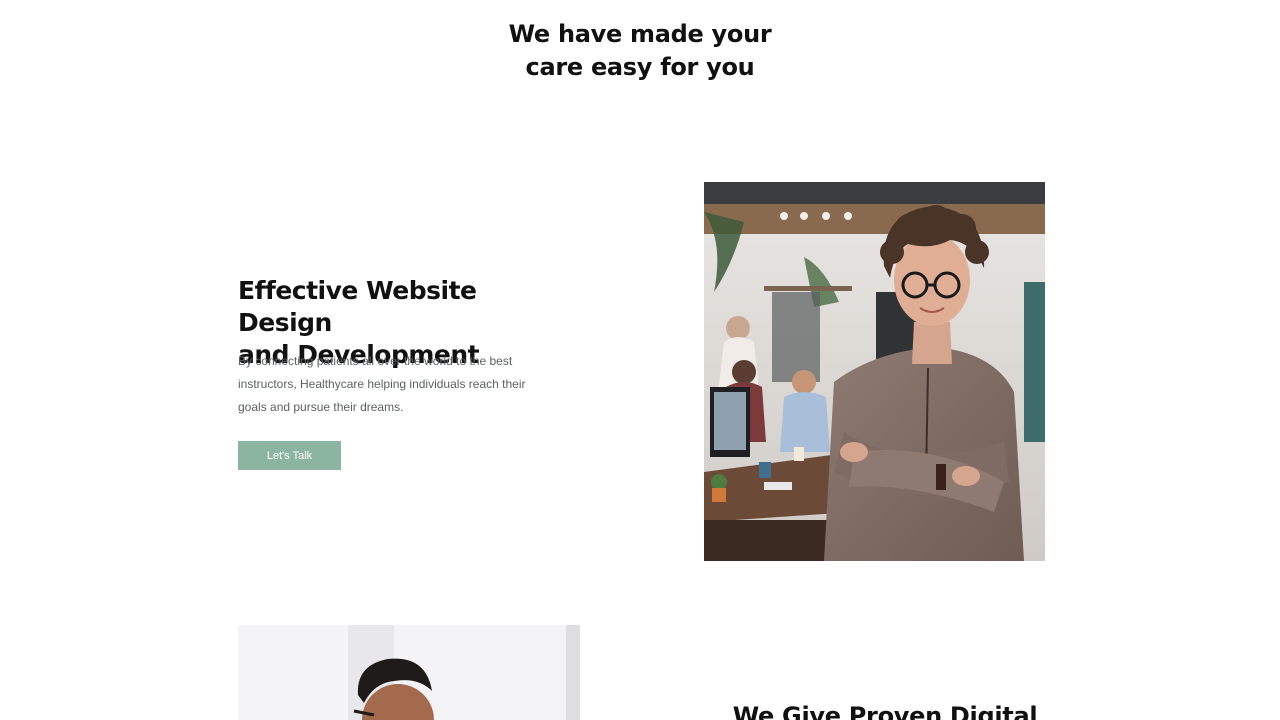  Describe the element at coordinates (640, 67) in the screenshot. I see `section-title-line-2: care easy for you` at that location.